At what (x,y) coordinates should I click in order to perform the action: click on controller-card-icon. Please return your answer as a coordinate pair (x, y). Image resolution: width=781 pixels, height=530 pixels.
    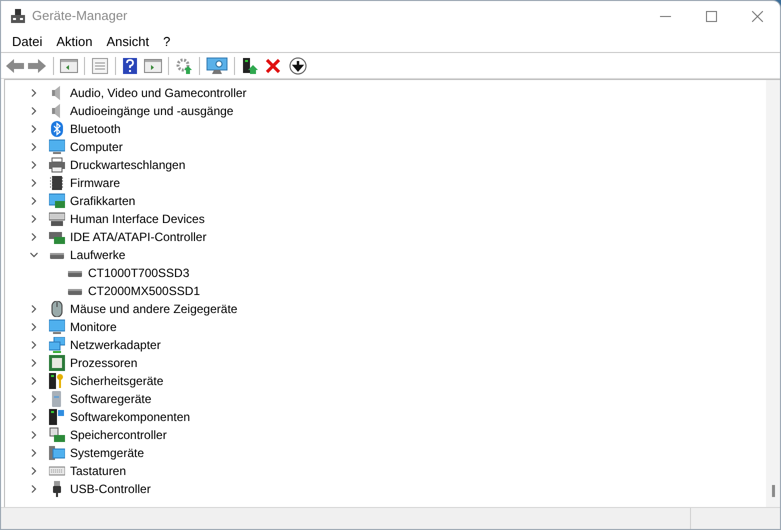
    Looking at the image, I should click on (57, 237).